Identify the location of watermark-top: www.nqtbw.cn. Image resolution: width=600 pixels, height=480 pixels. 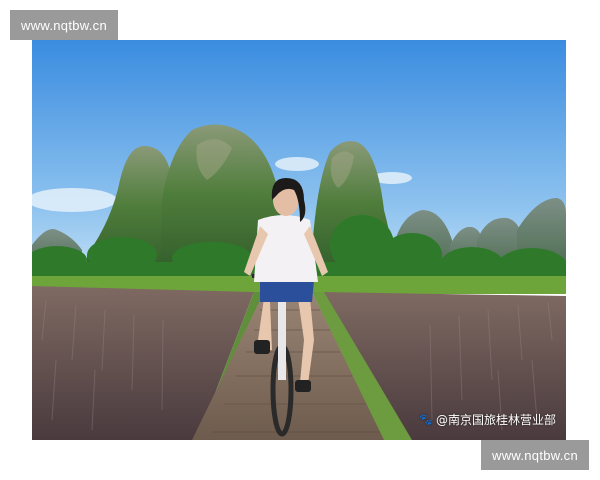
(64, 25).